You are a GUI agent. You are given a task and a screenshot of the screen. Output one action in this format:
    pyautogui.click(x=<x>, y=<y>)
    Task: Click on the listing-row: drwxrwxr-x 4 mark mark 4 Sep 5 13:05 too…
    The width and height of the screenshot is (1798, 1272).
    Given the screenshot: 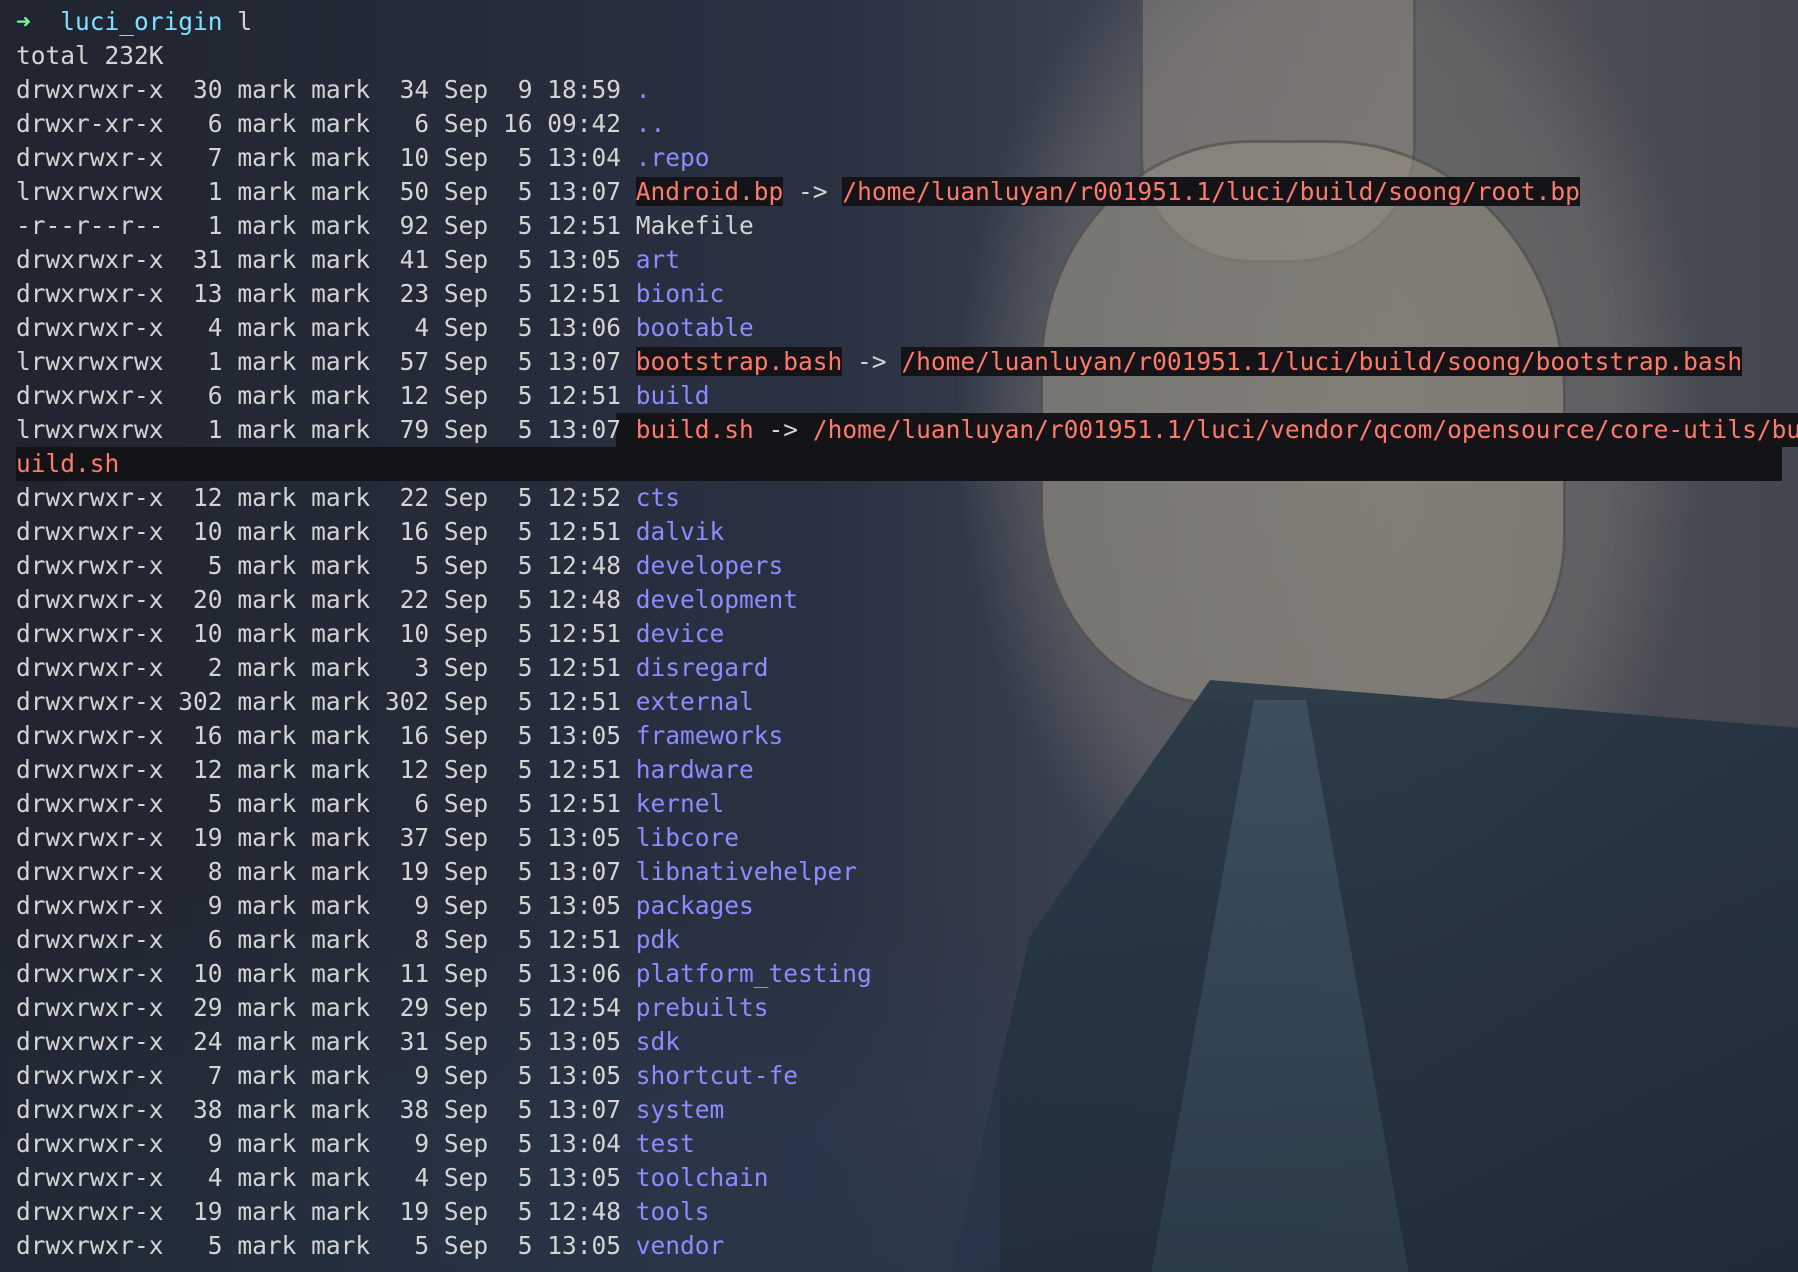 What is the action you would take?
    pyautogui.click(x=907, y=1178)
    